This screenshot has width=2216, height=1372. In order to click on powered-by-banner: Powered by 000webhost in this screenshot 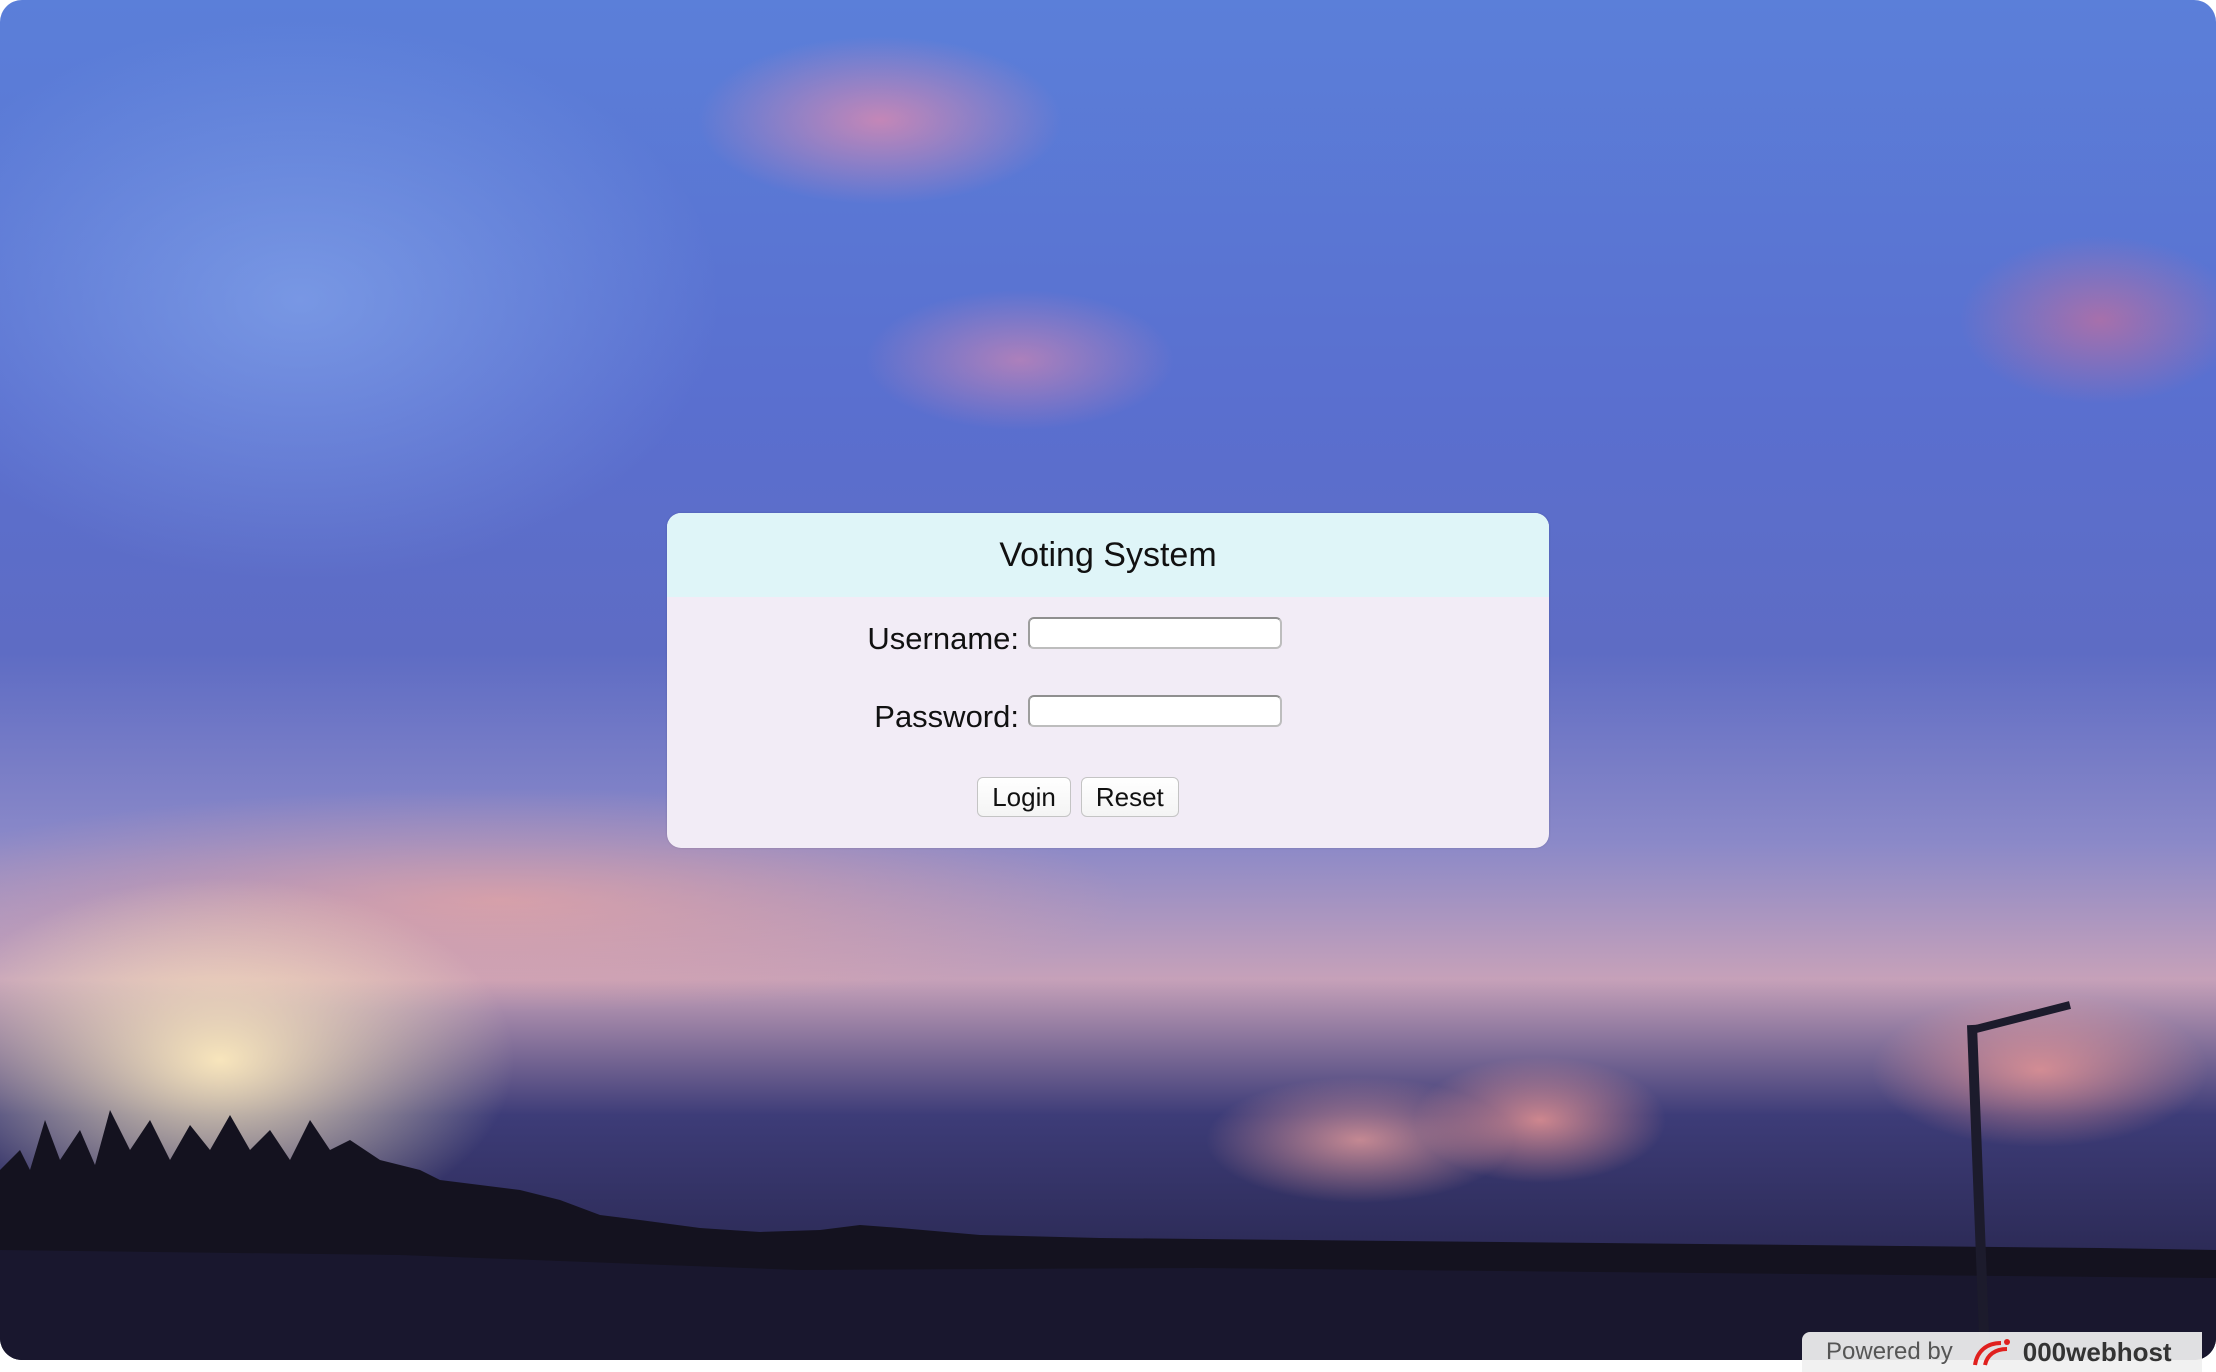, I will do `click(2002, 1352)`.